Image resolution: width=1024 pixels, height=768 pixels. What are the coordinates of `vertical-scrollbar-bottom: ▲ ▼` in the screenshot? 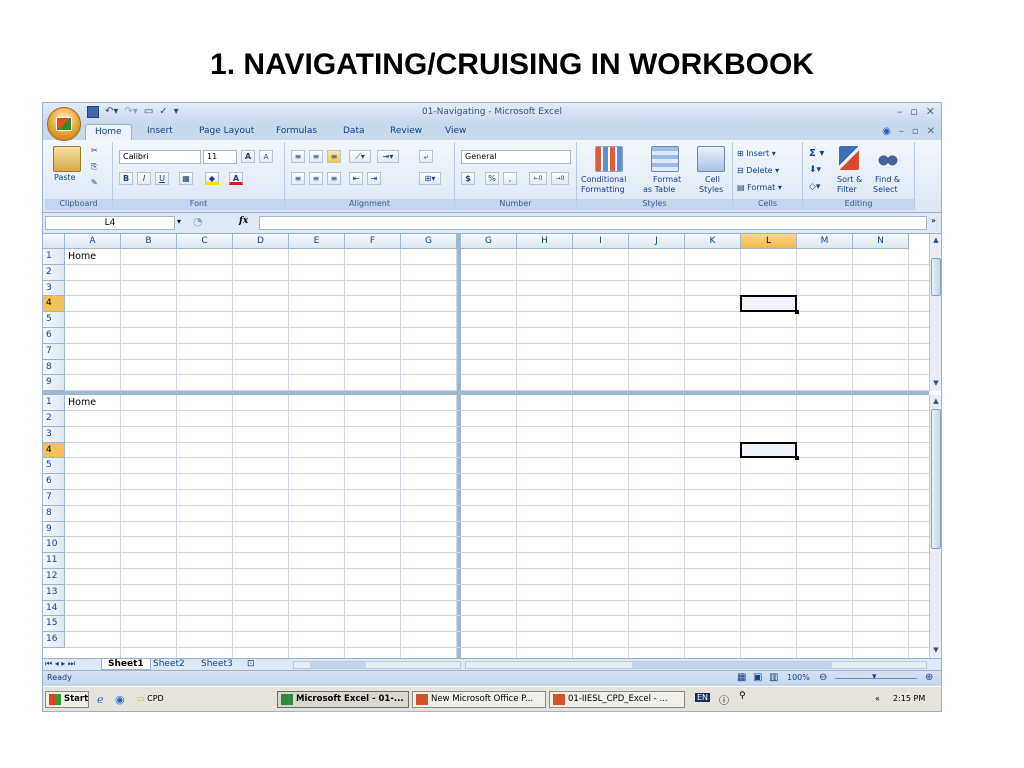 It's located at (935, 526).